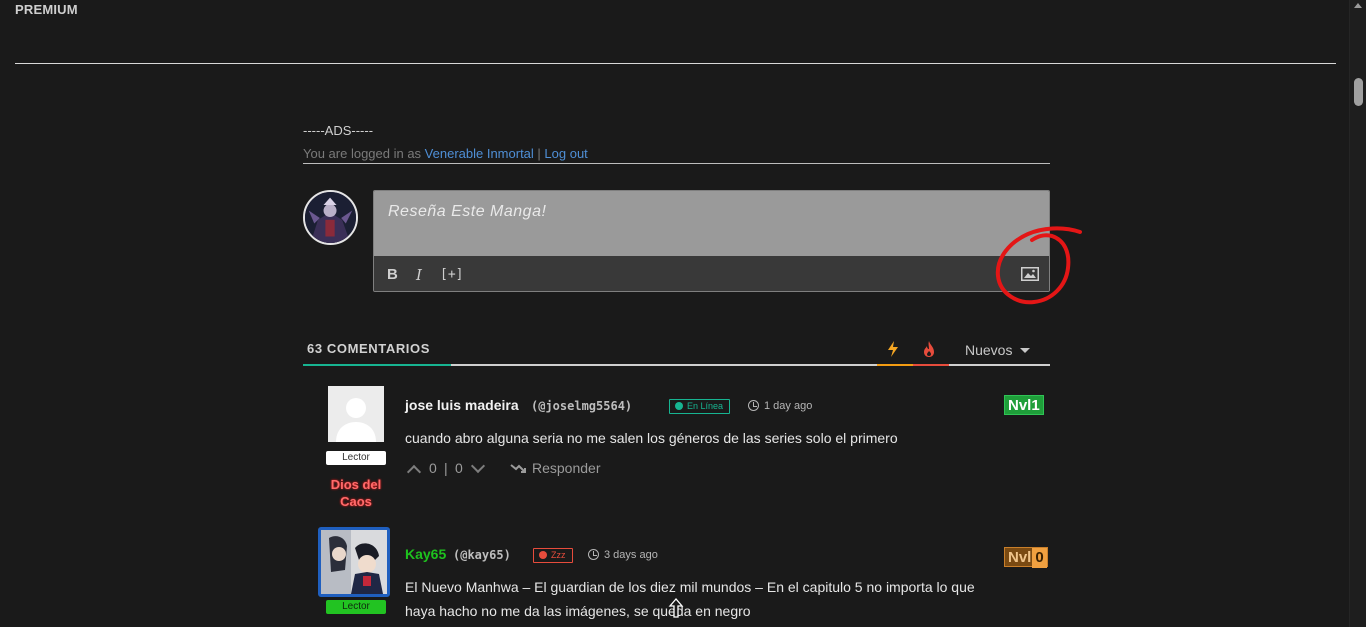 This screenshot has height=627, width=1366. I want to click on current-user-avatar, so click(330, 217).